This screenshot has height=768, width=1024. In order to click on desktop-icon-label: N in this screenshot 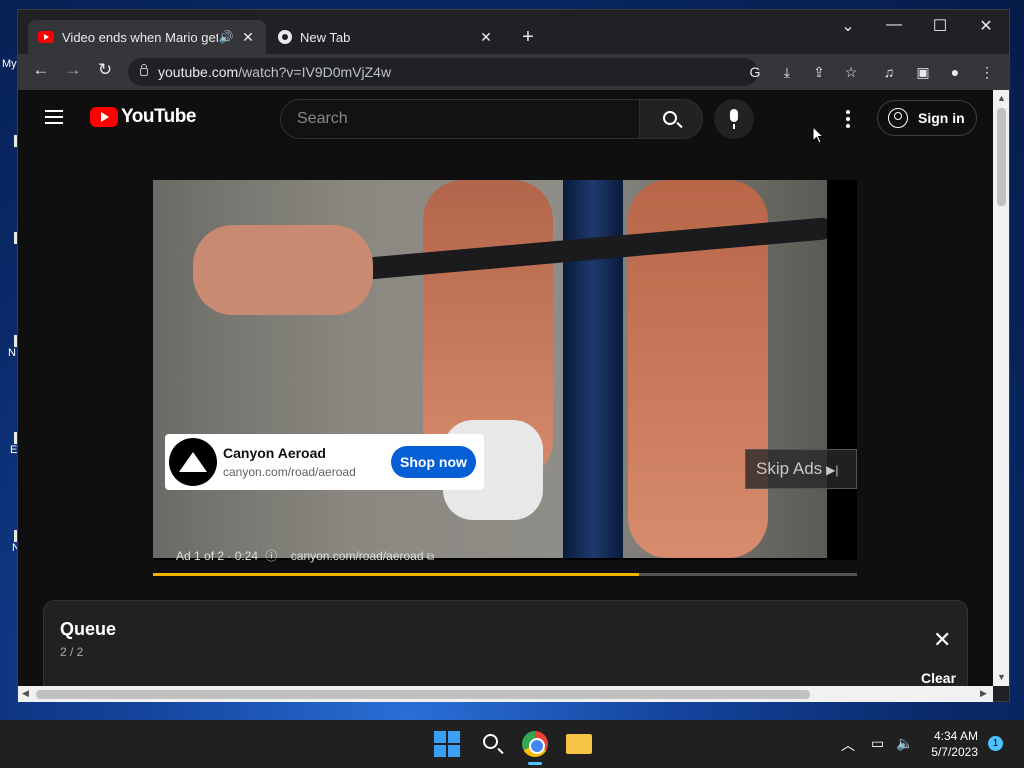, I will do `click(12, 353)`.